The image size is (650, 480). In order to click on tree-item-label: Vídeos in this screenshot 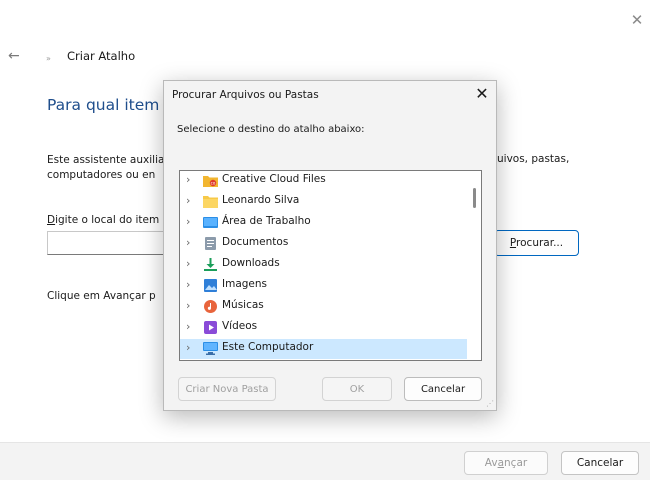, I will do `click(240, 326)`.